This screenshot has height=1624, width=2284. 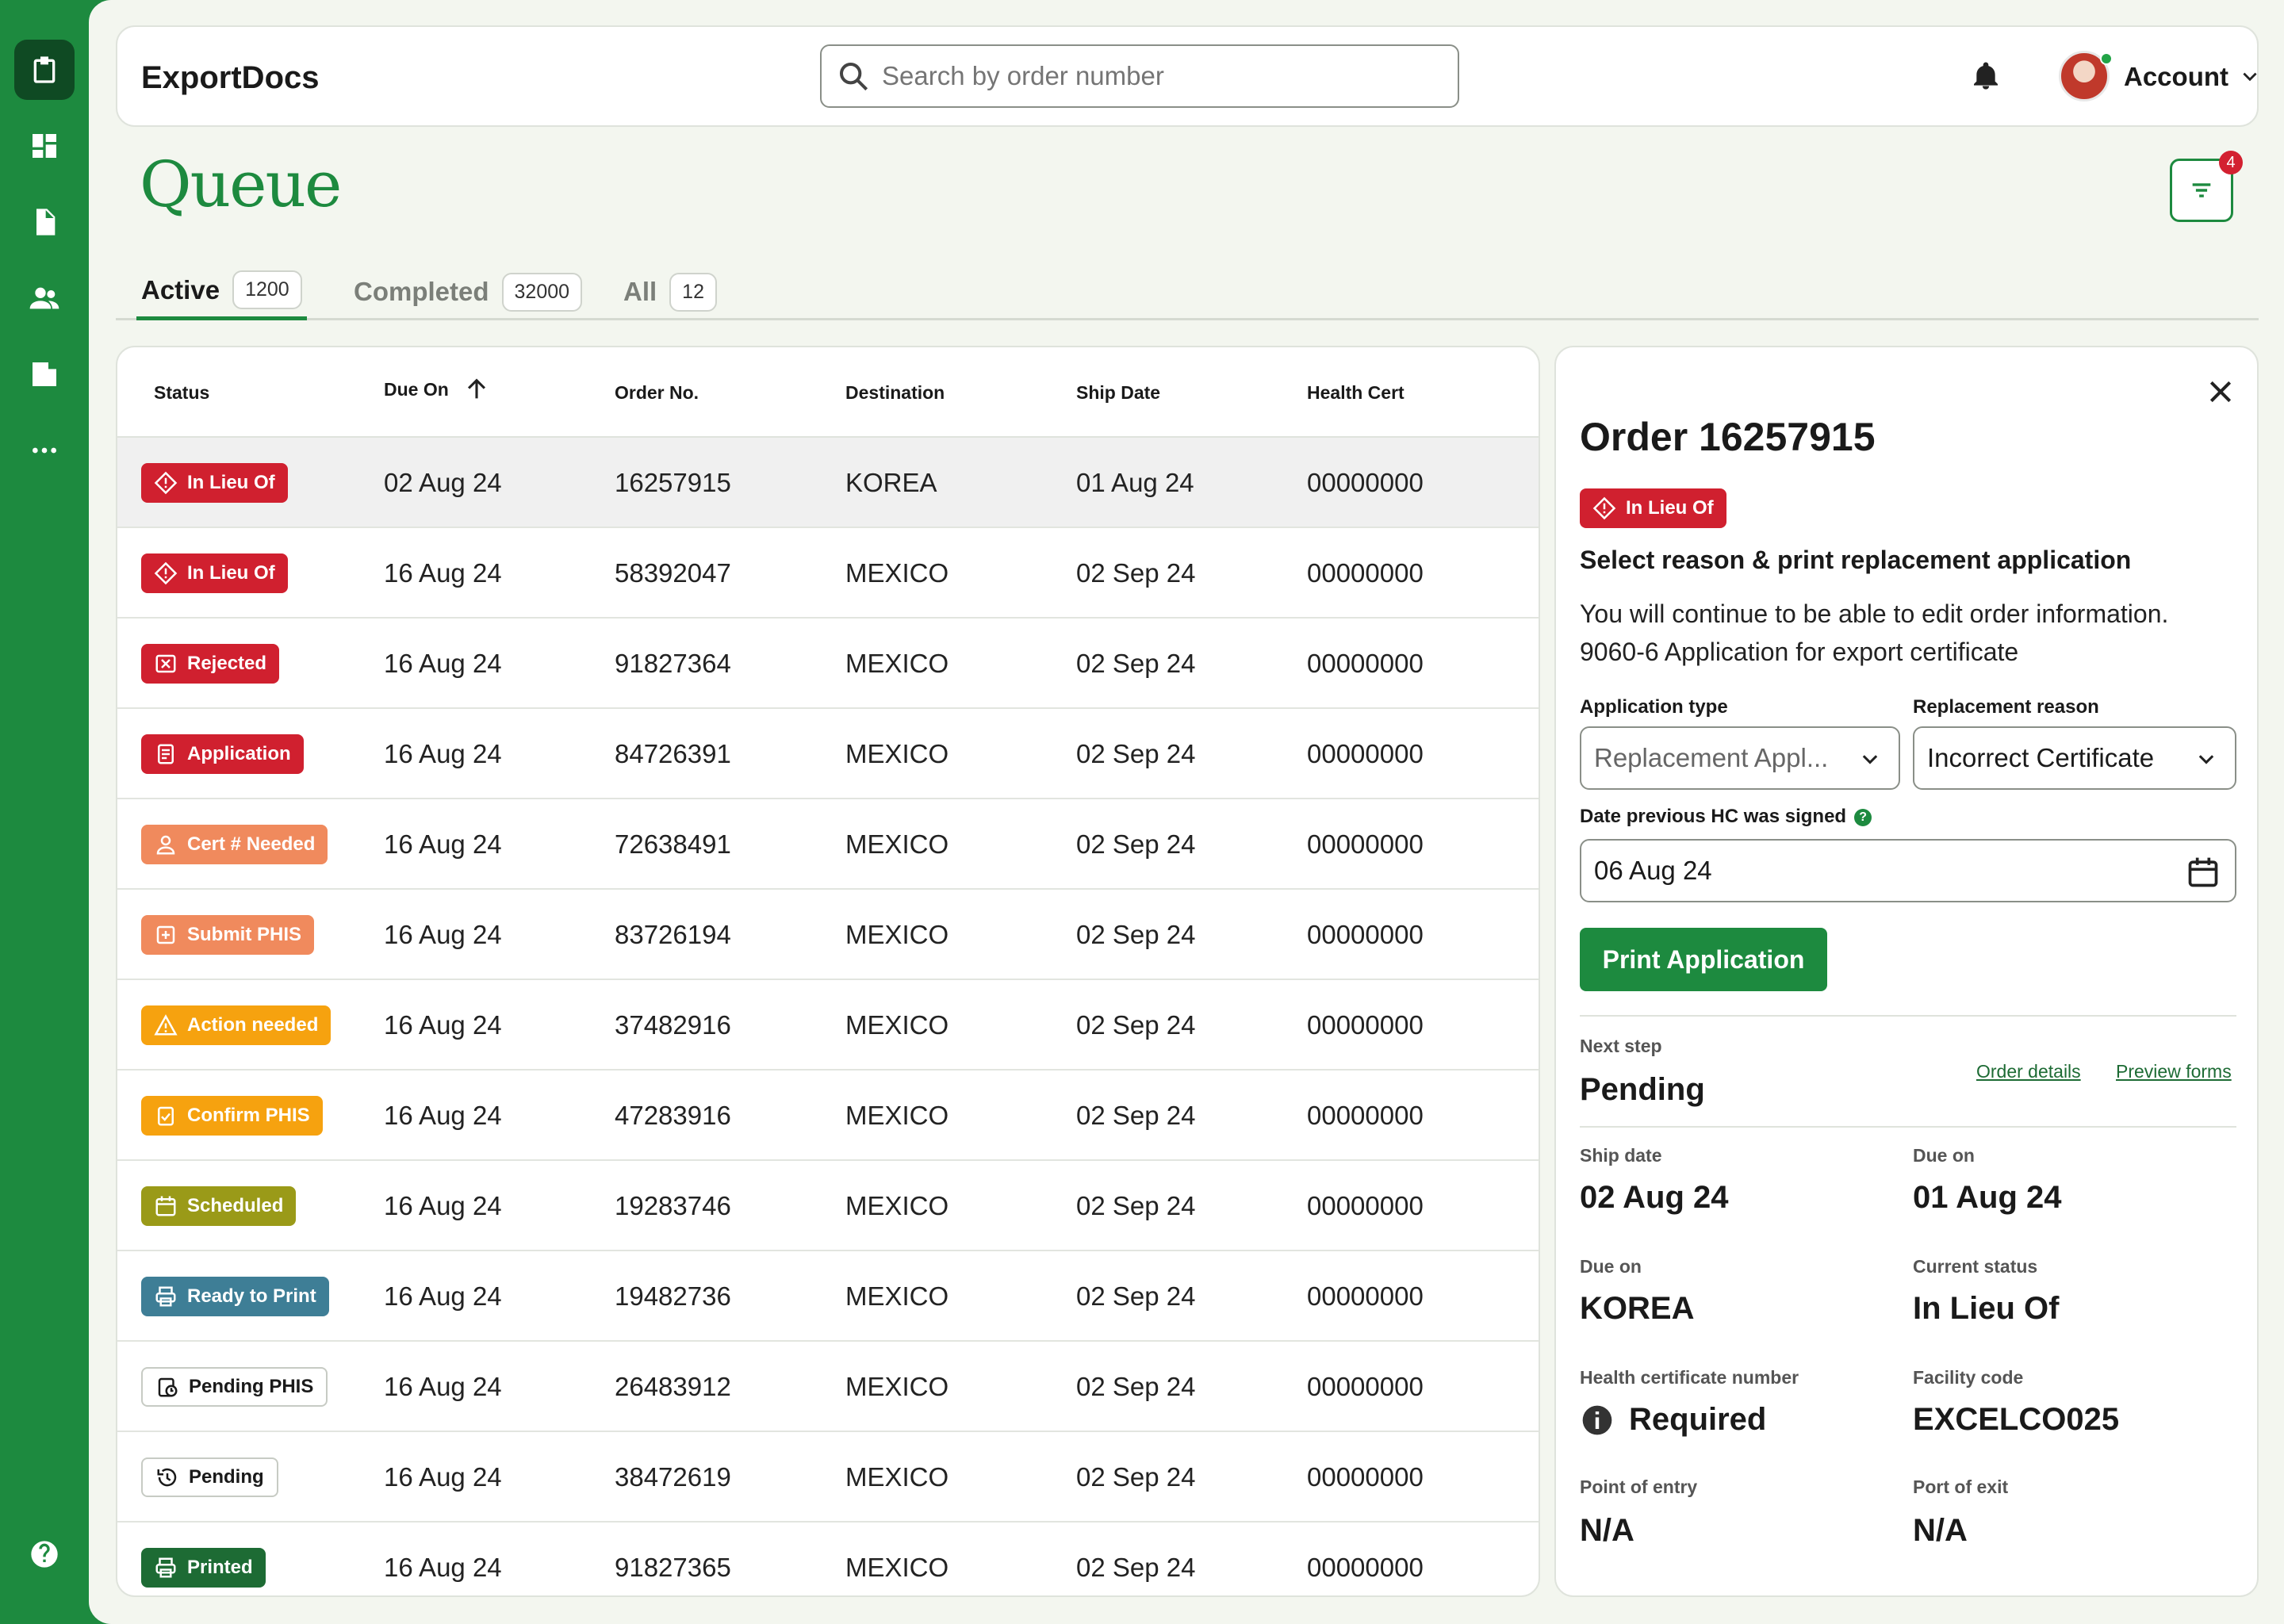 What do you see at coordinates (2220, 392) in the screenshot?
I see `close-icon` at bounding box center [2220, 392].